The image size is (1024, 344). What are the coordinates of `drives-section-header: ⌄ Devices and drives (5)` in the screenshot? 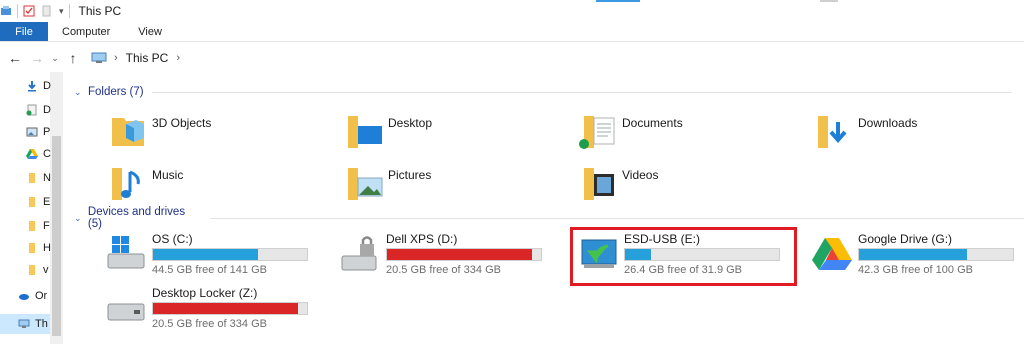 It's located at (549, 218).